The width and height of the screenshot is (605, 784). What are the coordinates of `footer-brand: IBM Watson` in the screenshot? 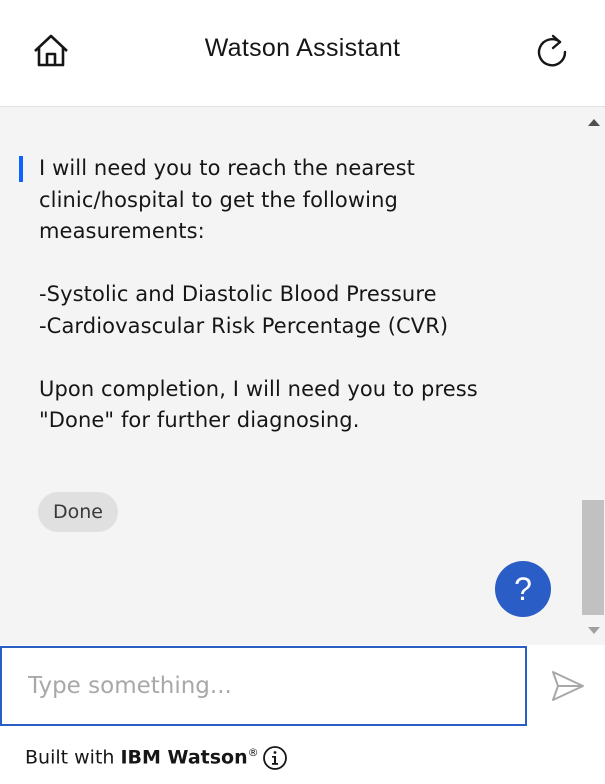 It's located at (184, 757).